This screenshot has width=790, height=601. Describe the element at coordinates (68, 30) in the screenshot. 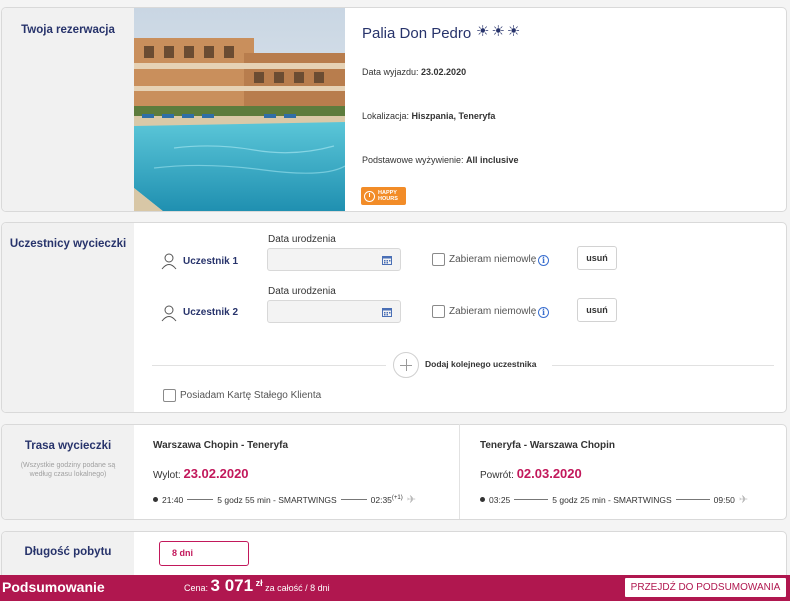

I see `reservation-section-title: Twoja rezerwacja` at that location.